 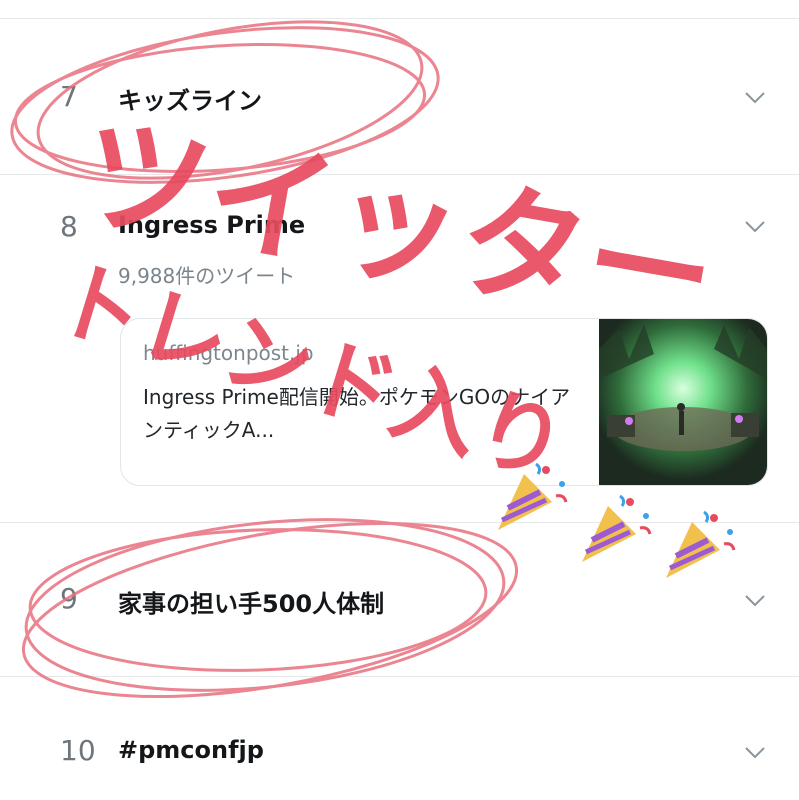 What do you see at coordinates (191, 750) in the screenshot?
I see `trend-topic: #pmconfjp` at bounding box center [191, 750].